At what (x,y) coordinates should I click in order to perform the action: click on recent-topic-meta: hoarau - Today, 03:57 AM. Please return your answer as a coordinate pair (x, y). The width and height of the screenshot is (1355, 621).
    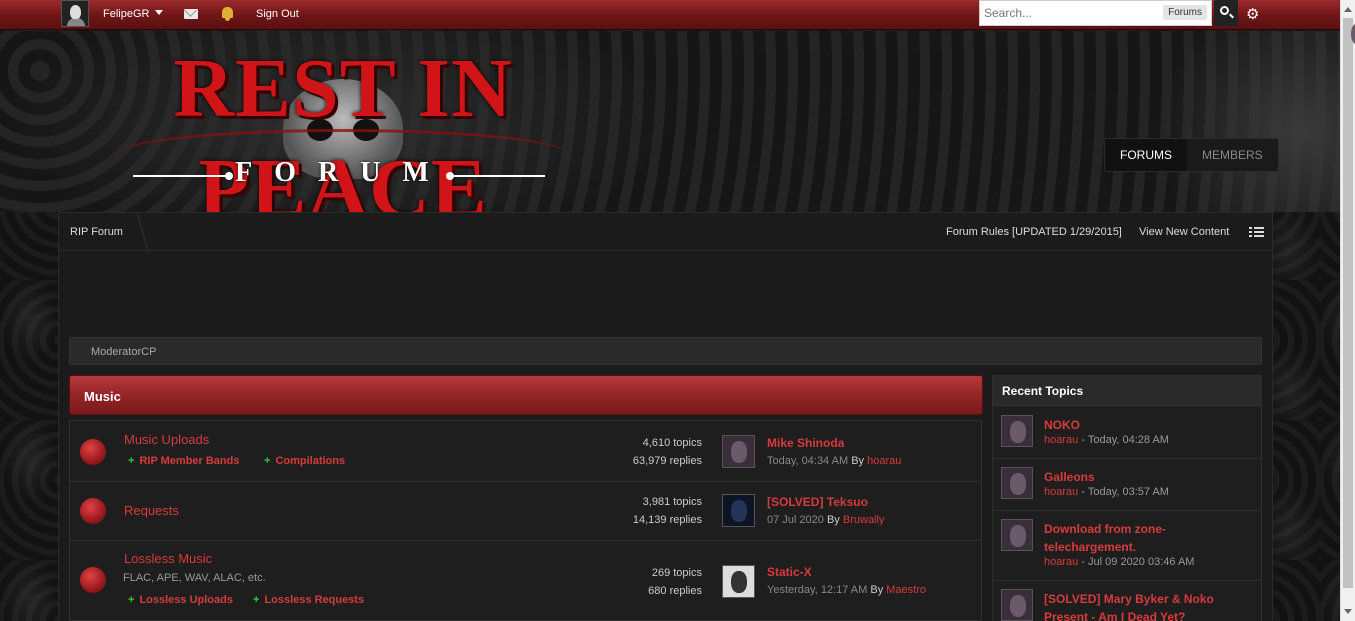
    Looking at the image, I should click on (1106, 492).